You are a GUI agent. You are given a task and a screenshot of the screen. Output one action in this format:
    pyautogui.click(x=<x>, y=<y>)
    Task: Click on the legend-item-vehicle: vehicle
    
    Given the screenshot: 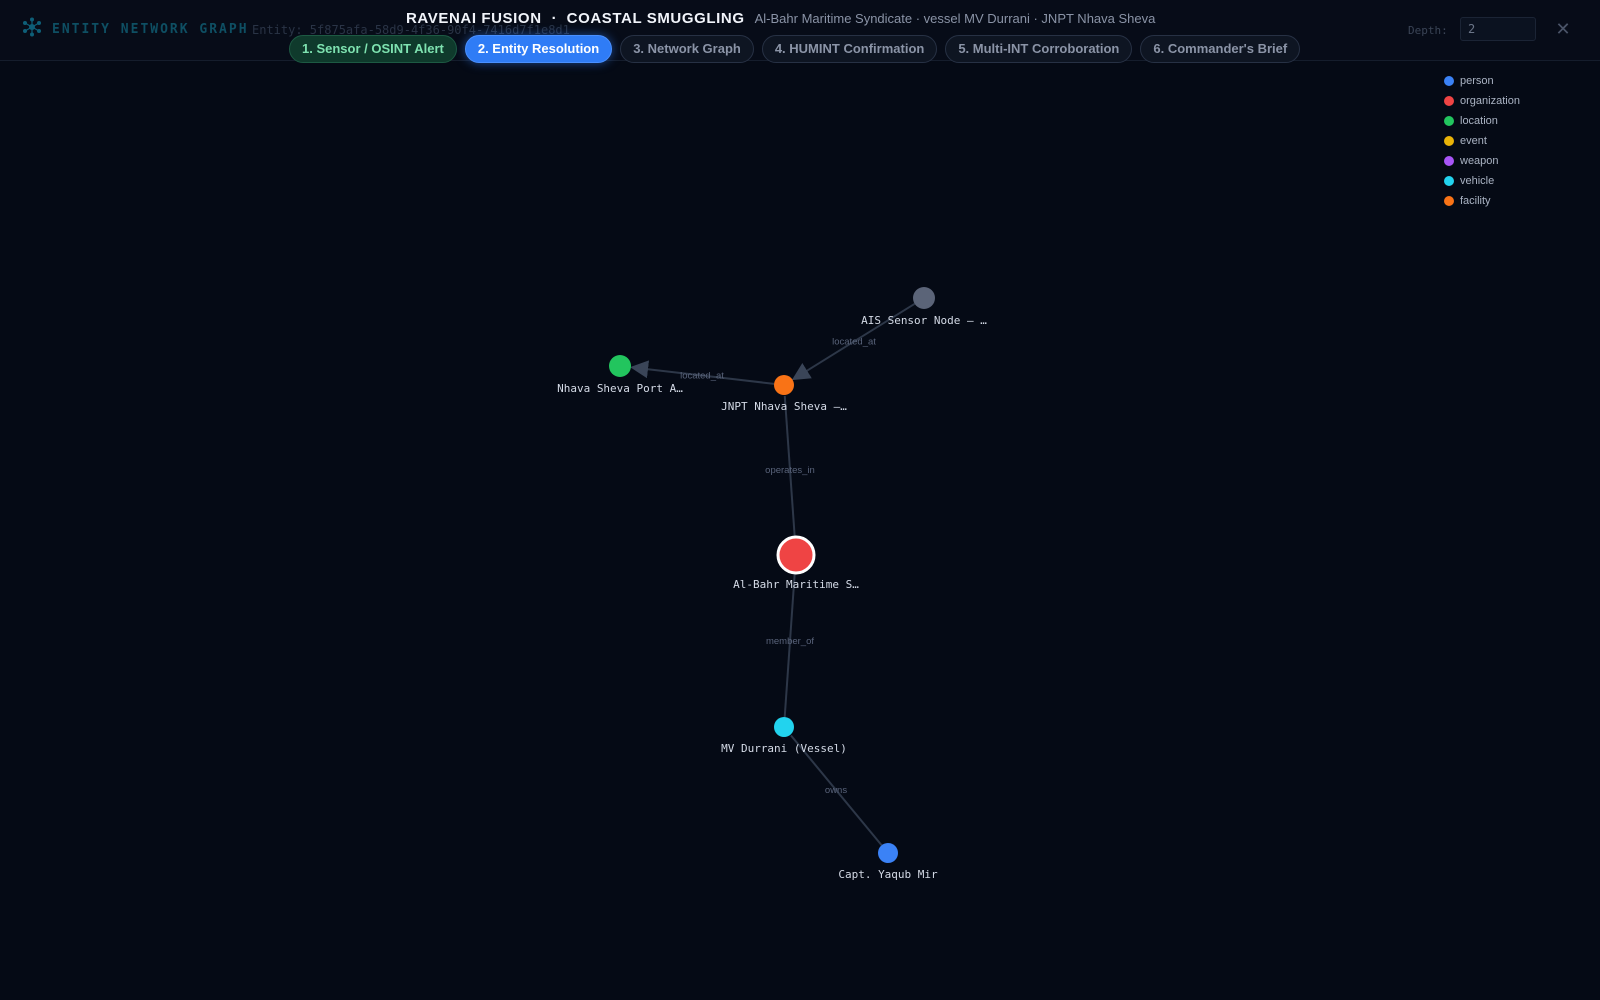 What is the action you would take?
    pyautogui.click(x=1514, y=181)
    